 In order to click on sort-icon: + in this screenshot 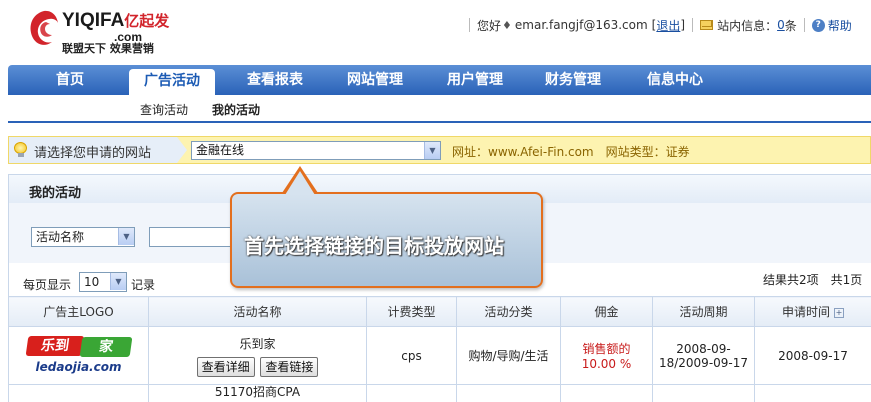, I will do `click(839, 312)`.